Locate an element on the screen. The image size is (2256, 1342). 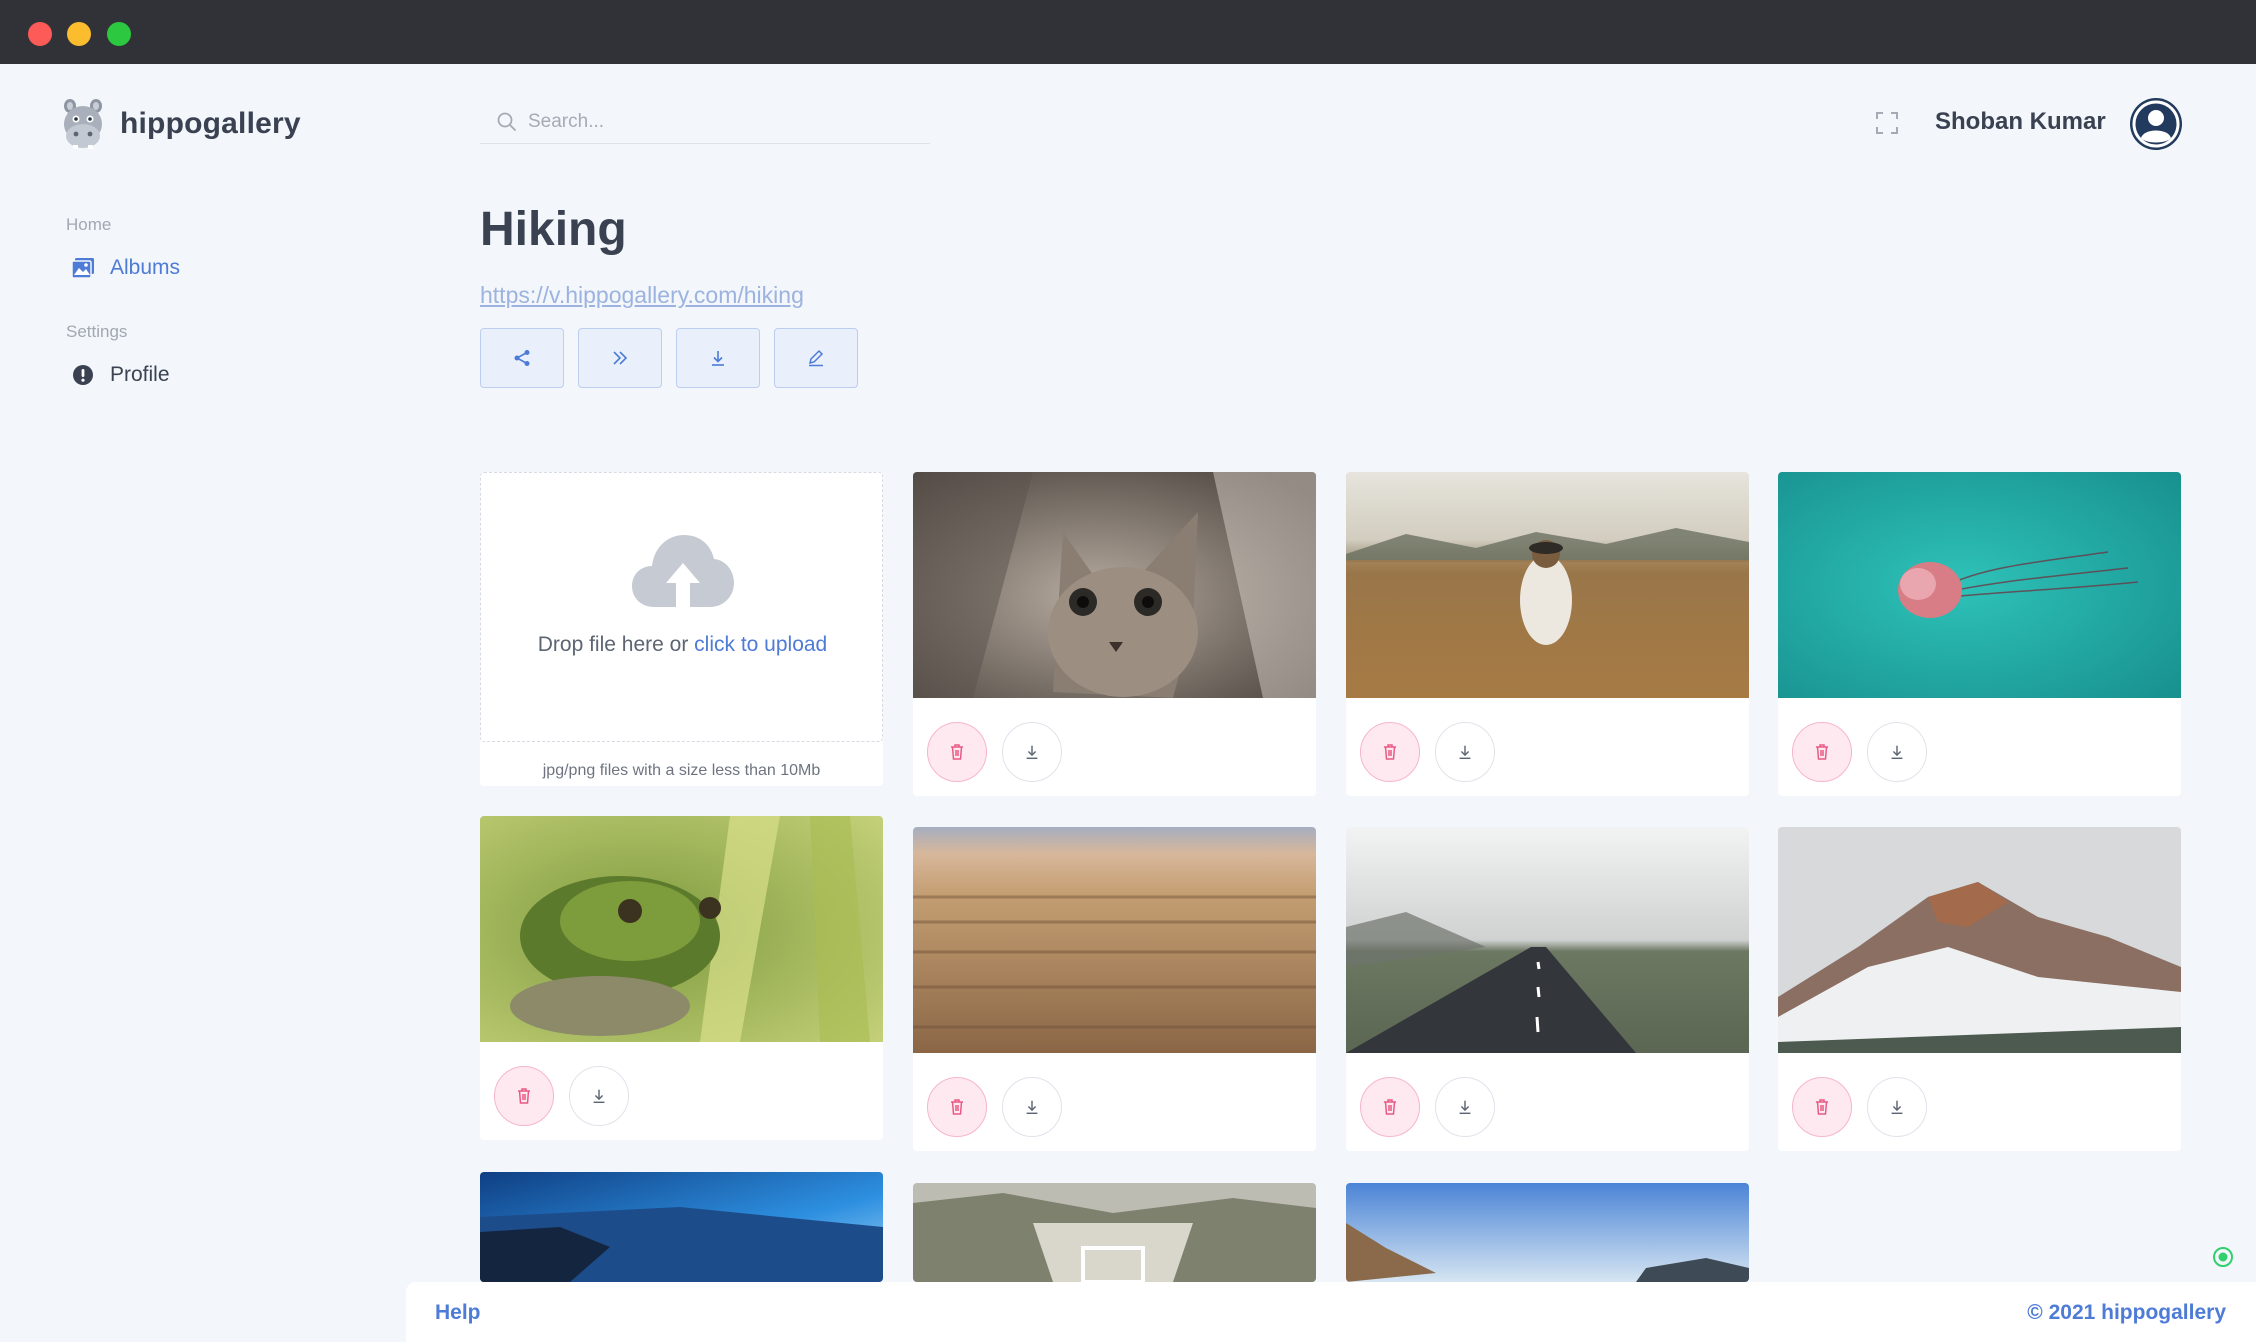
brand-name: hippogallery is located at coordinates (210, 123).